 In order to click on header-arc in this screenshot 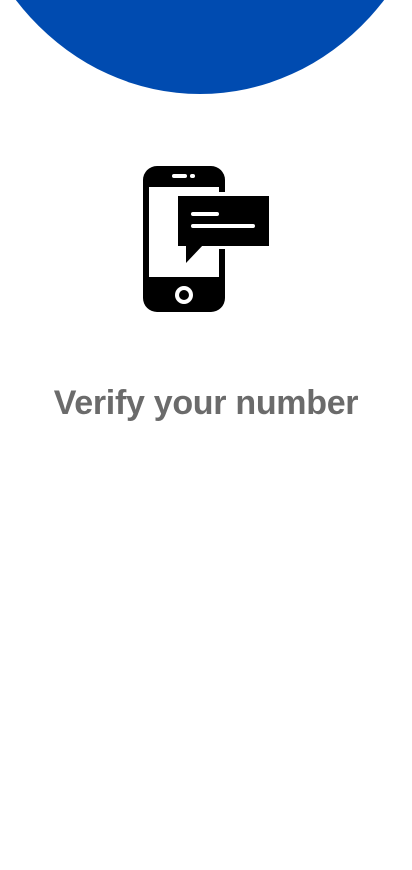, I will do `click(206, 47)`.